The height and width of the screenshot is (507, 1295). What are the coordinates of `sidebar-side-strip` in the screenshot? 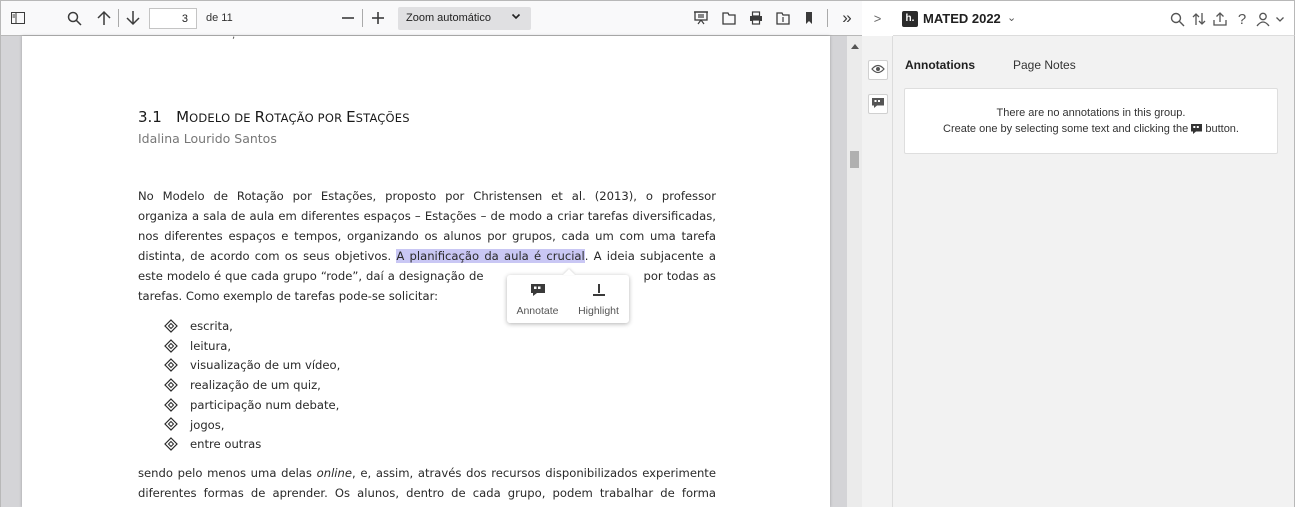 It's located at (877, 271).